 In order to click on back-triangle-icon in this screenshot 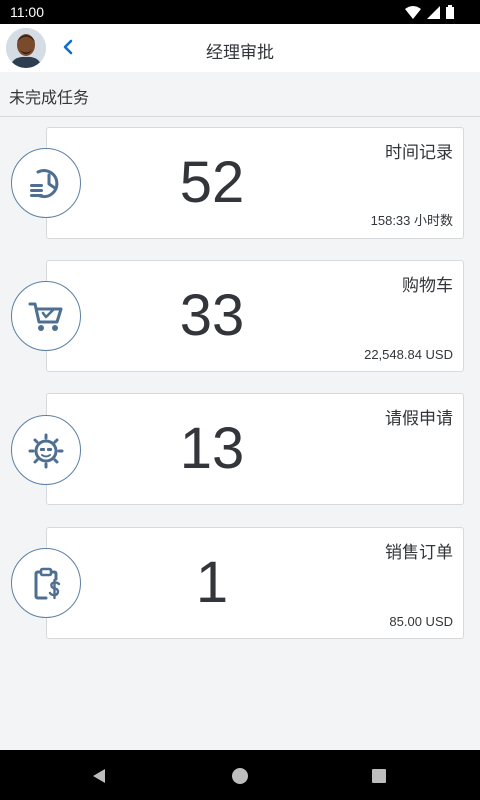, I will do `click(99, 776)`.